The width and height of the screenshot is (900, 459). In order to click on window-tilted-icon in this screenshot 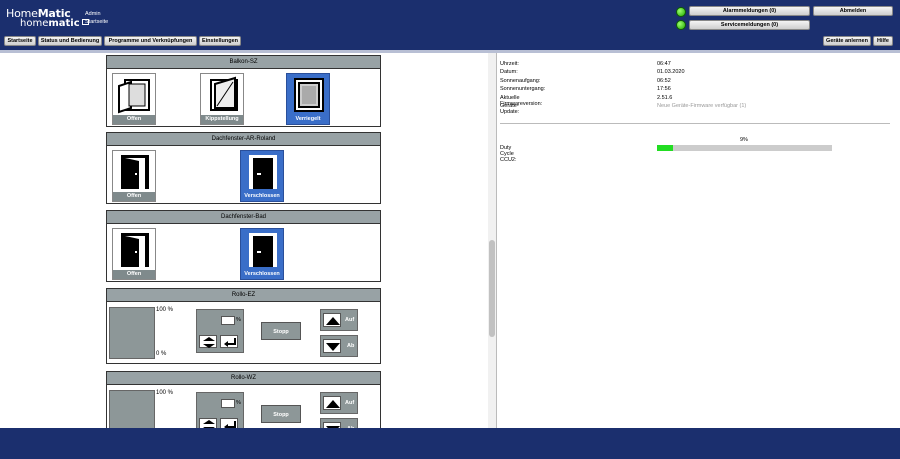, I will do `click(224, 93)`.